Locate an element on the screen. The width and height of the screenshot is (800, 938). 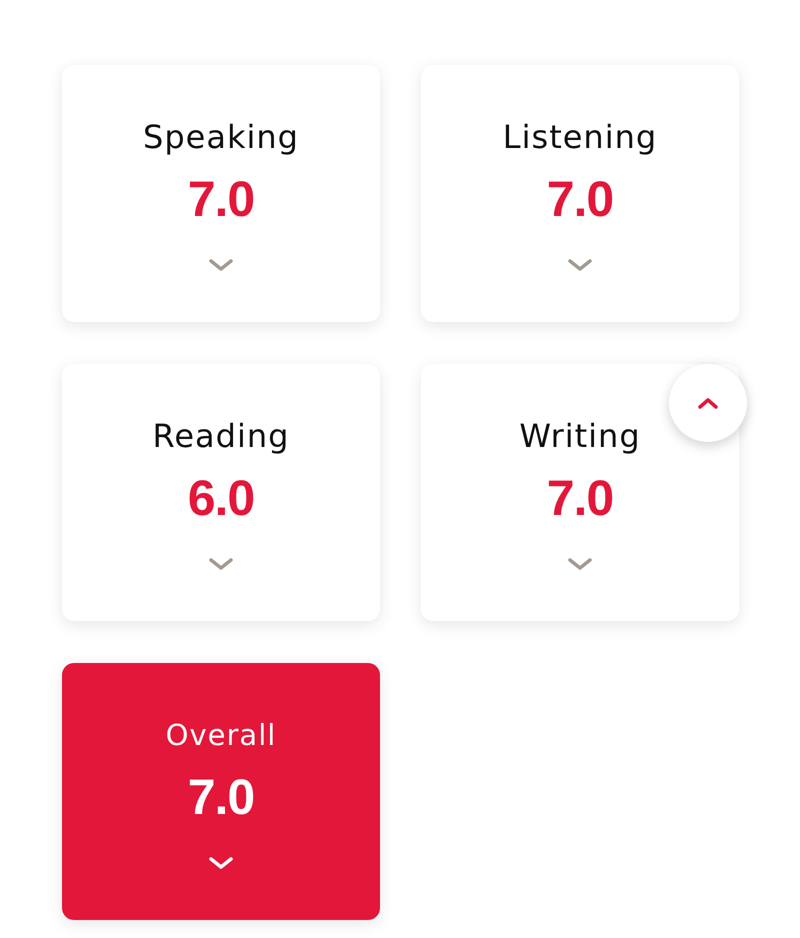
score-card: Writing 7.0 is located at coordinates (580, 492).